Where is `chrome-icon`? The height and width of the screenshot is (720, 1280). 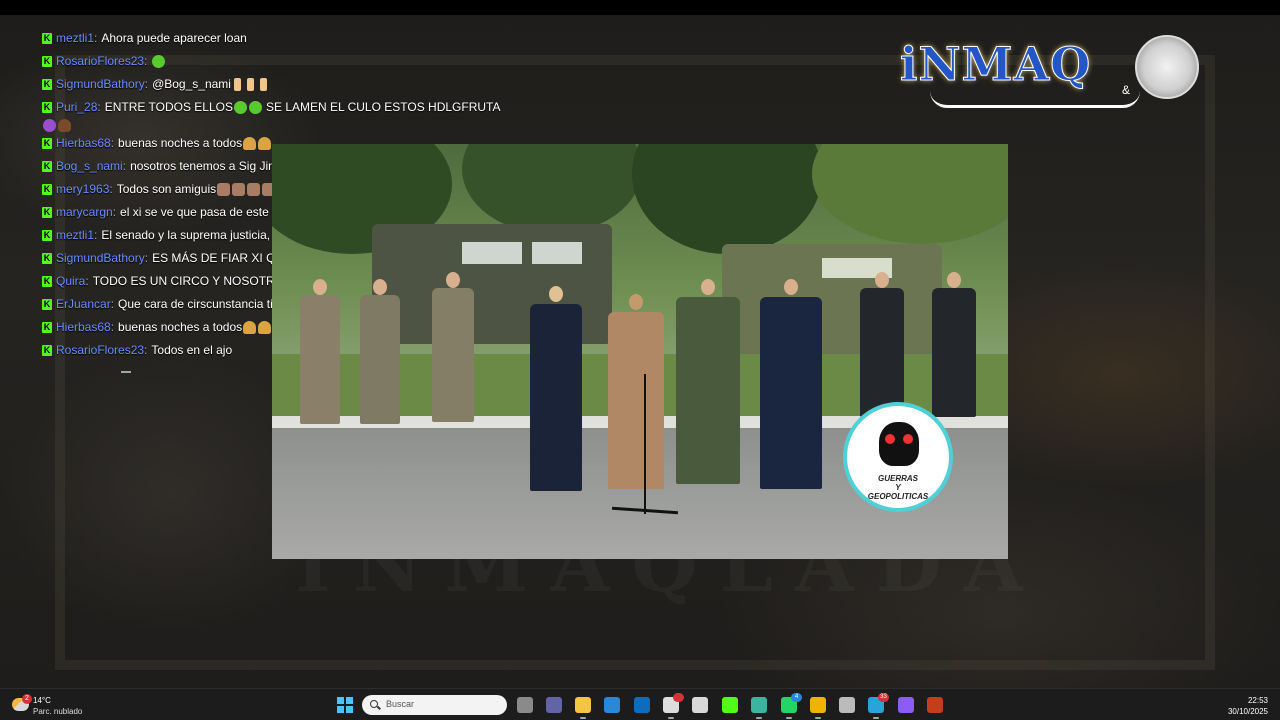 chrome-icon is located at coordinates (818, 708).